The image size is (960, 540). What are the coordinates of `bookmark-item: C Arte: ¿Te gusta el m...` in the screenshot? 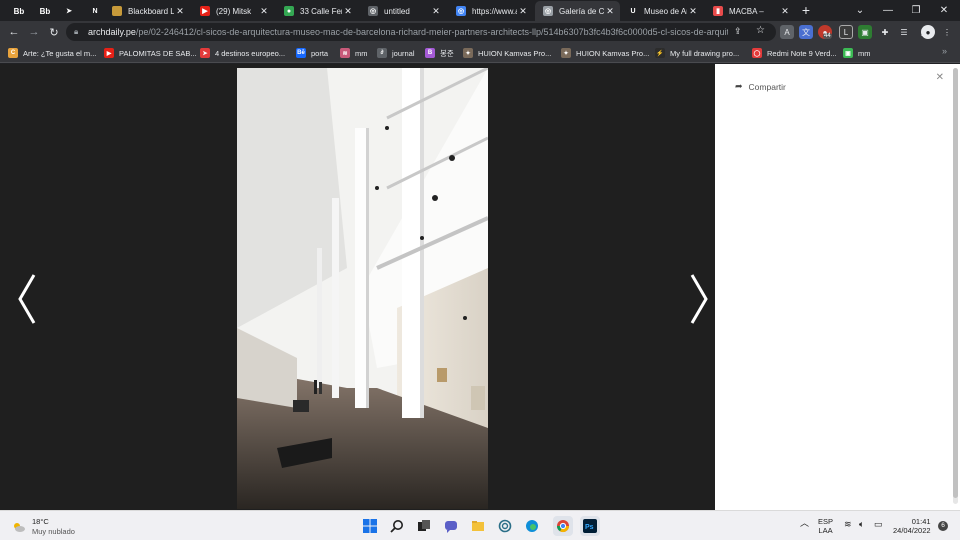 It's located at (52, 53).